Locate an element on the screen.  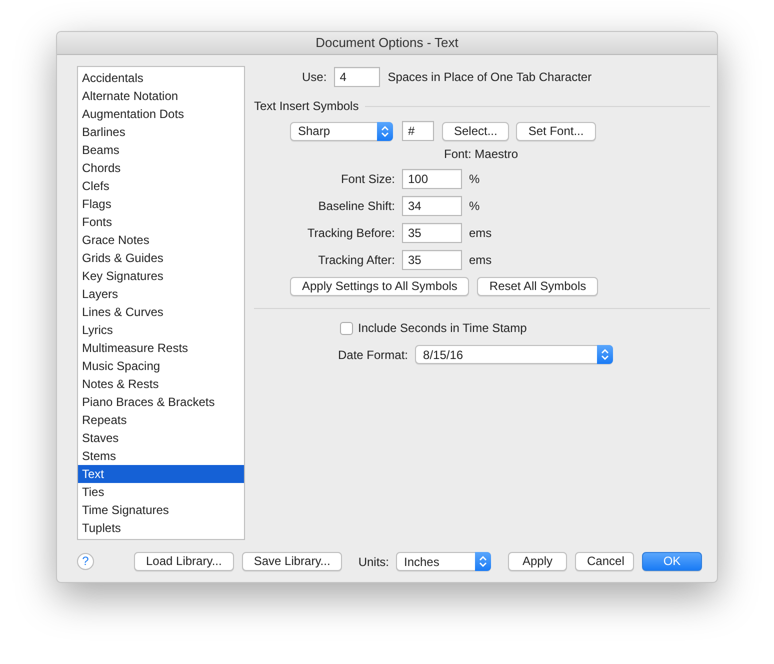
category-item: Grids & Guides is located at coordinates (161, 258).